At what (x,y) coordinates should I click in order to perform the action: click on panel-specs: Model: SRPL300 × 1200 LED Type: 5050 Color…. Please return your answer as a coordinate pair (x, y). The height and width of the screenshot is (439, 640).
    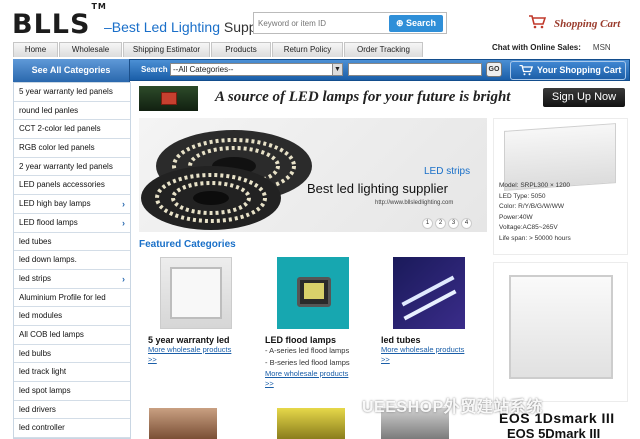
    Looking at the image, I should click on (535, 212).